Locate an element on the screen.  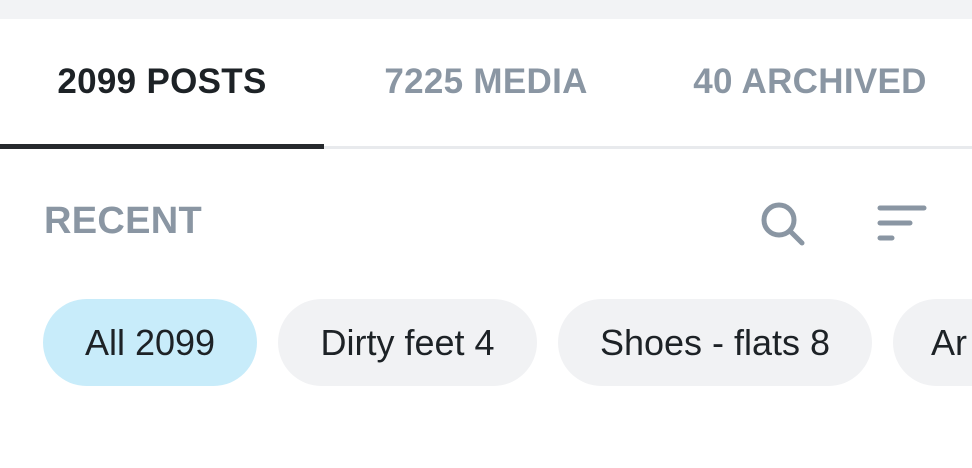
chip-truncated: Ar is located at coordinates (932, 342).